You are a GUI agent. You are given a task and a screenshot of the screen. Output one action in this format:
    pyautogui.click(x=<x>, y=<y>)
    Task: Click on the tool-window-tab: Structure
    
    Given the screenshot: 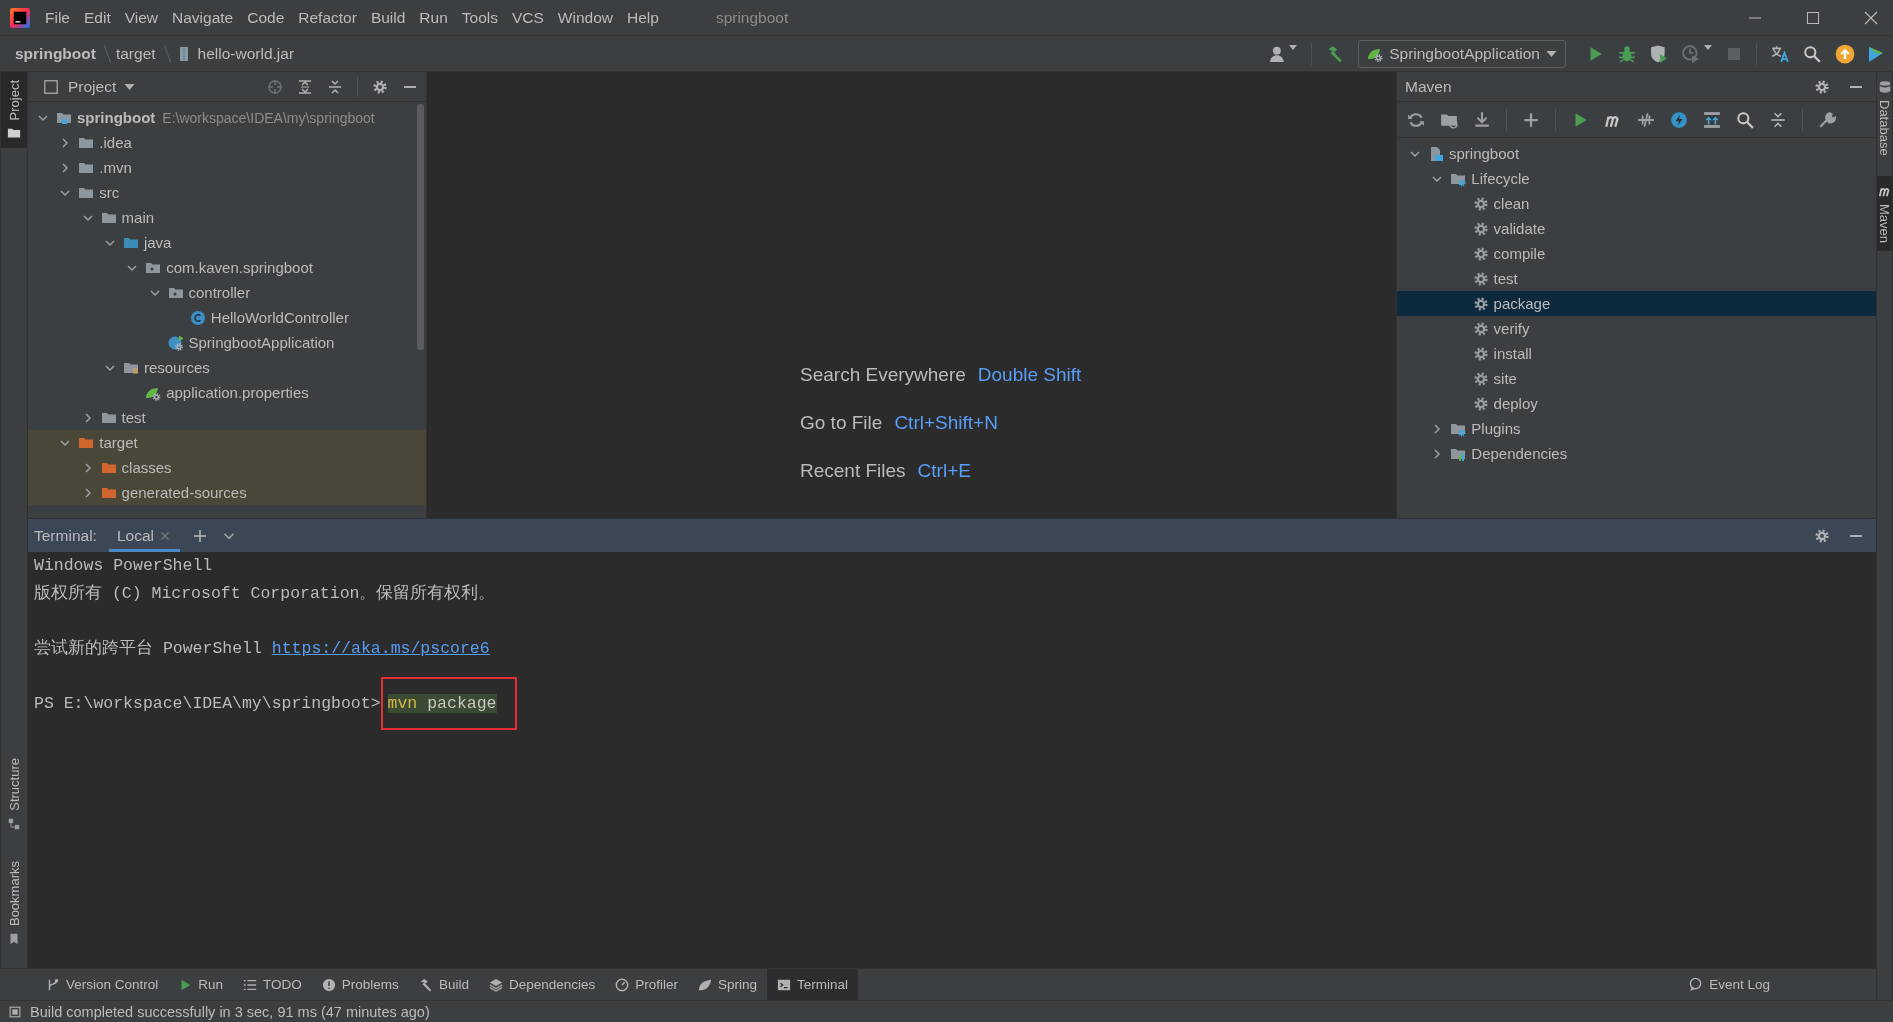 What is the action you would take?
    pyautogui.click(x=14, y=794)
    